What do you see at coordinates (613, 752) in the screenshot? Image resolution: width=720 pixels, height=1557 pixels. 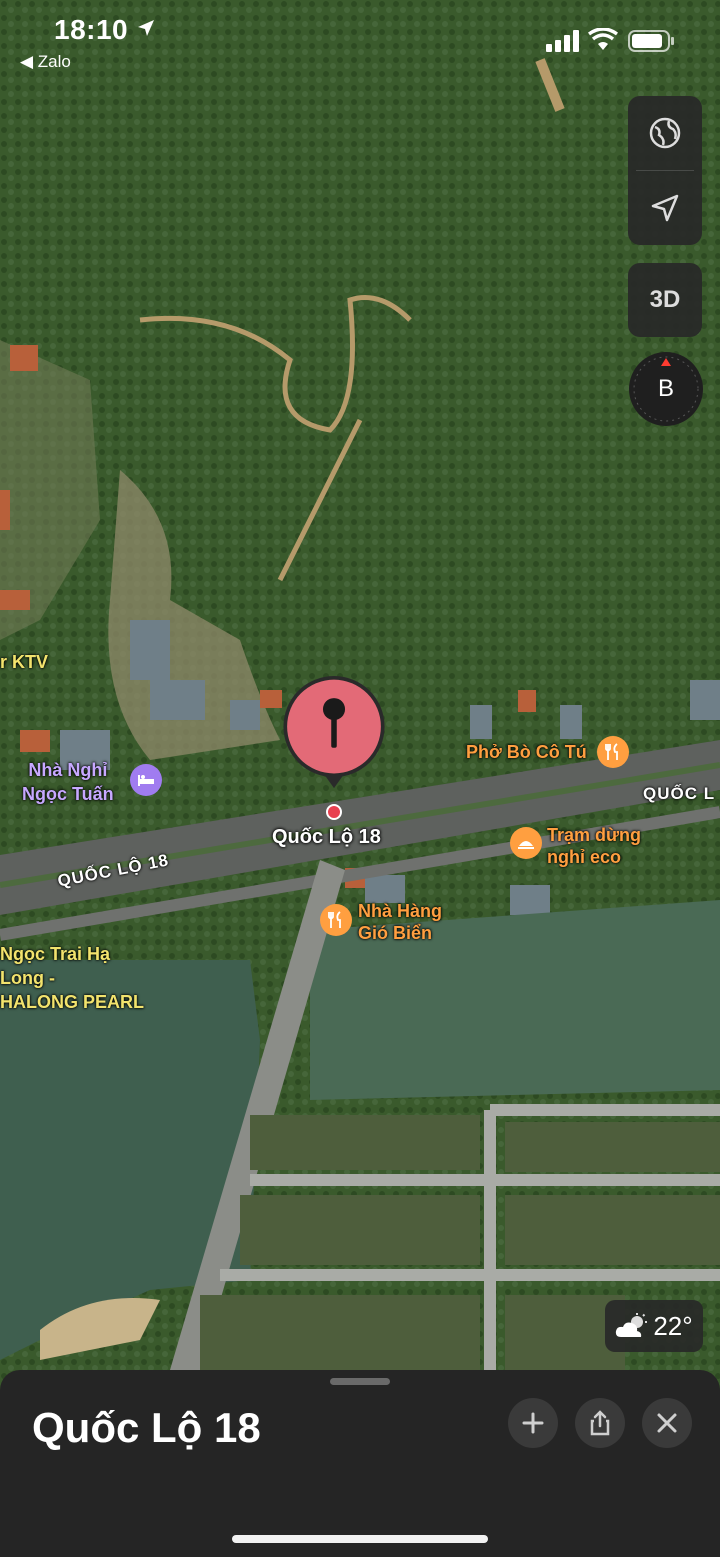 I see `restaurant-icon` at bounding box center [613, 752].